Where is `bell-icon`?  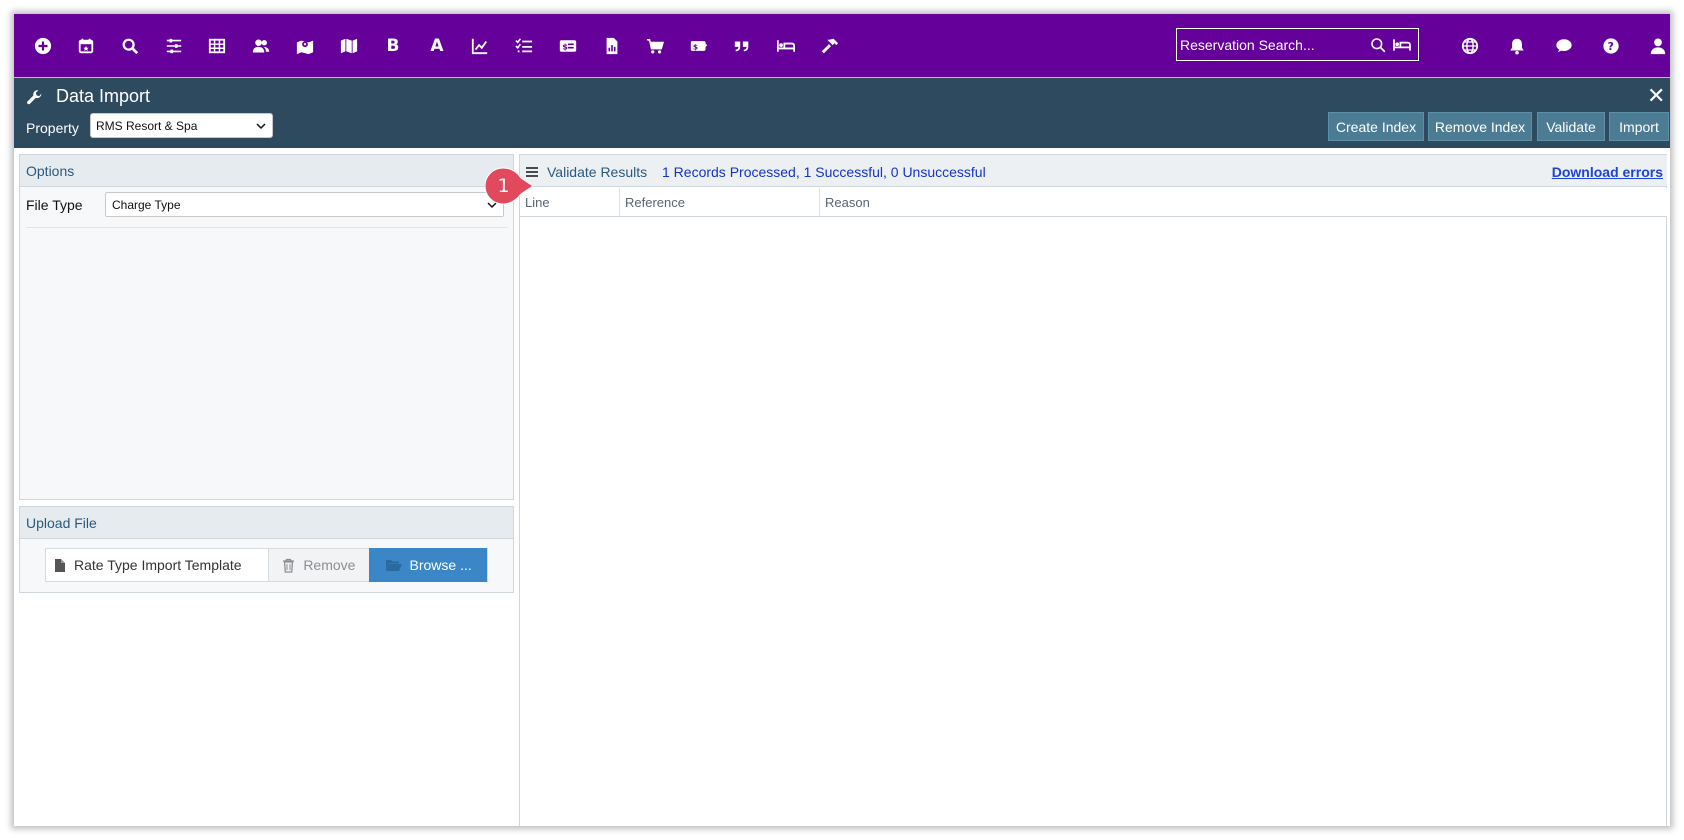
bell-icon is located at coordinates (1517, 46).